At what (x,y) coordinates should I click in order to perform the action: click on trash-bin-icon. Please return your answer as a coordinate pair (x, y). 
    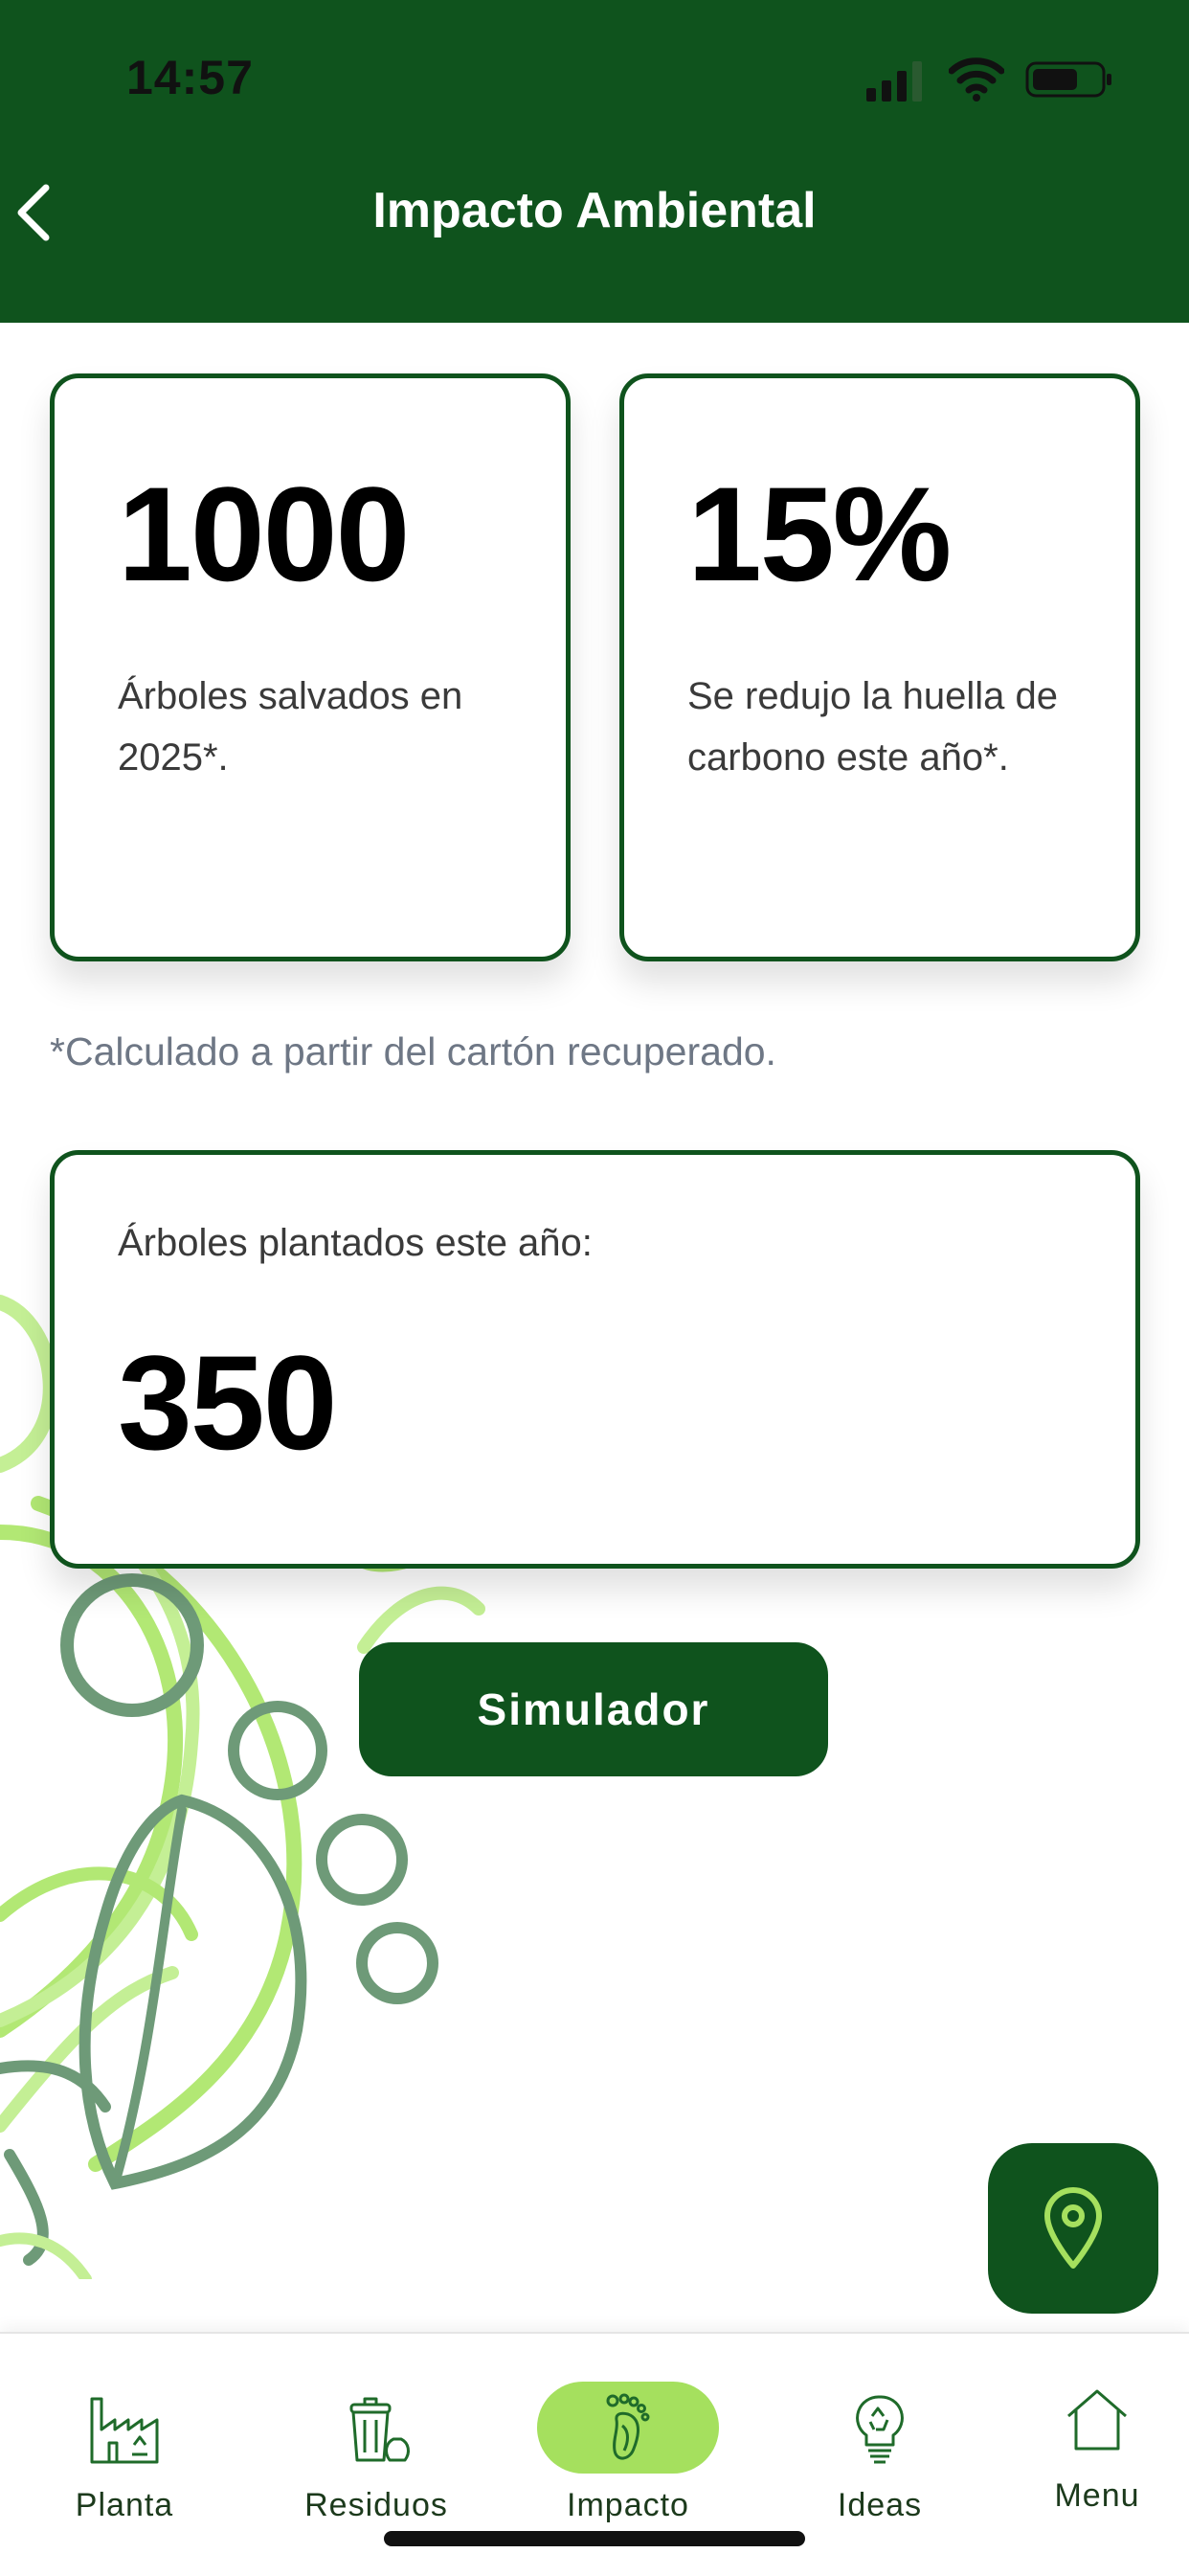
    Looking at the image, I should click on (379, 2429).